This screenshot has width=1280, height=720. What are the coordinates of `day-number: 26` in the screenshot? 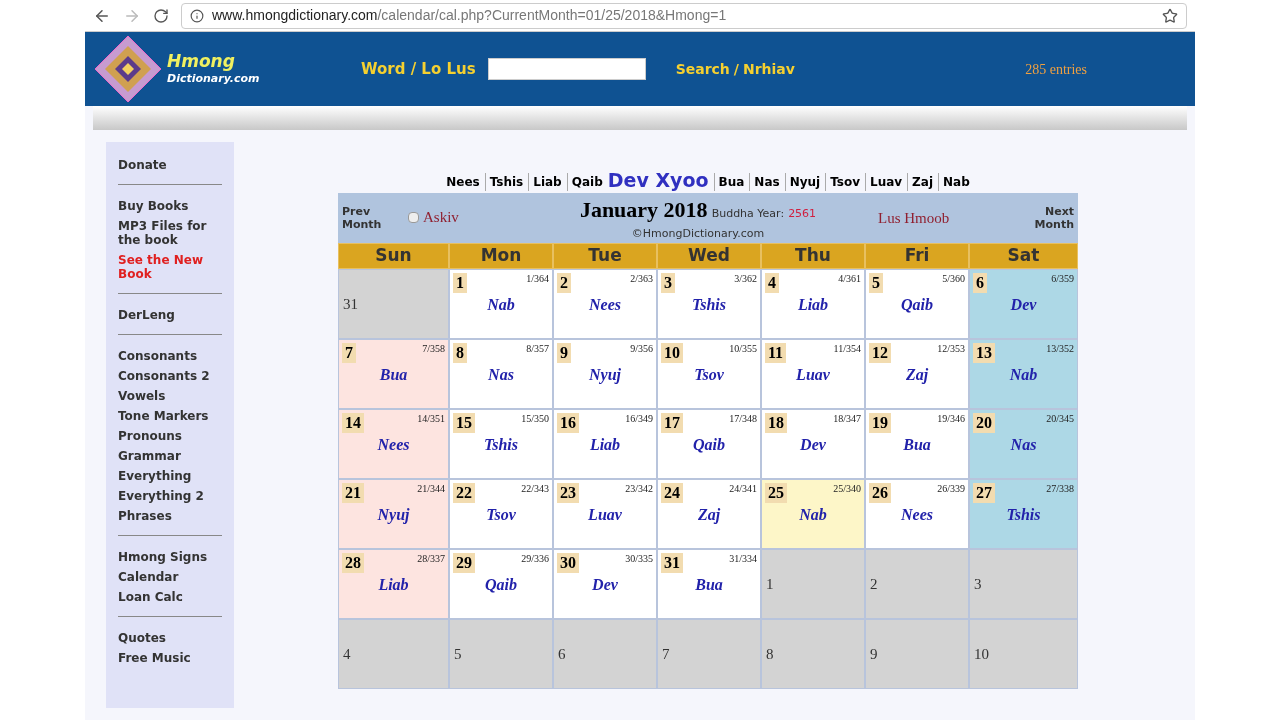 It's located at (880, 493).